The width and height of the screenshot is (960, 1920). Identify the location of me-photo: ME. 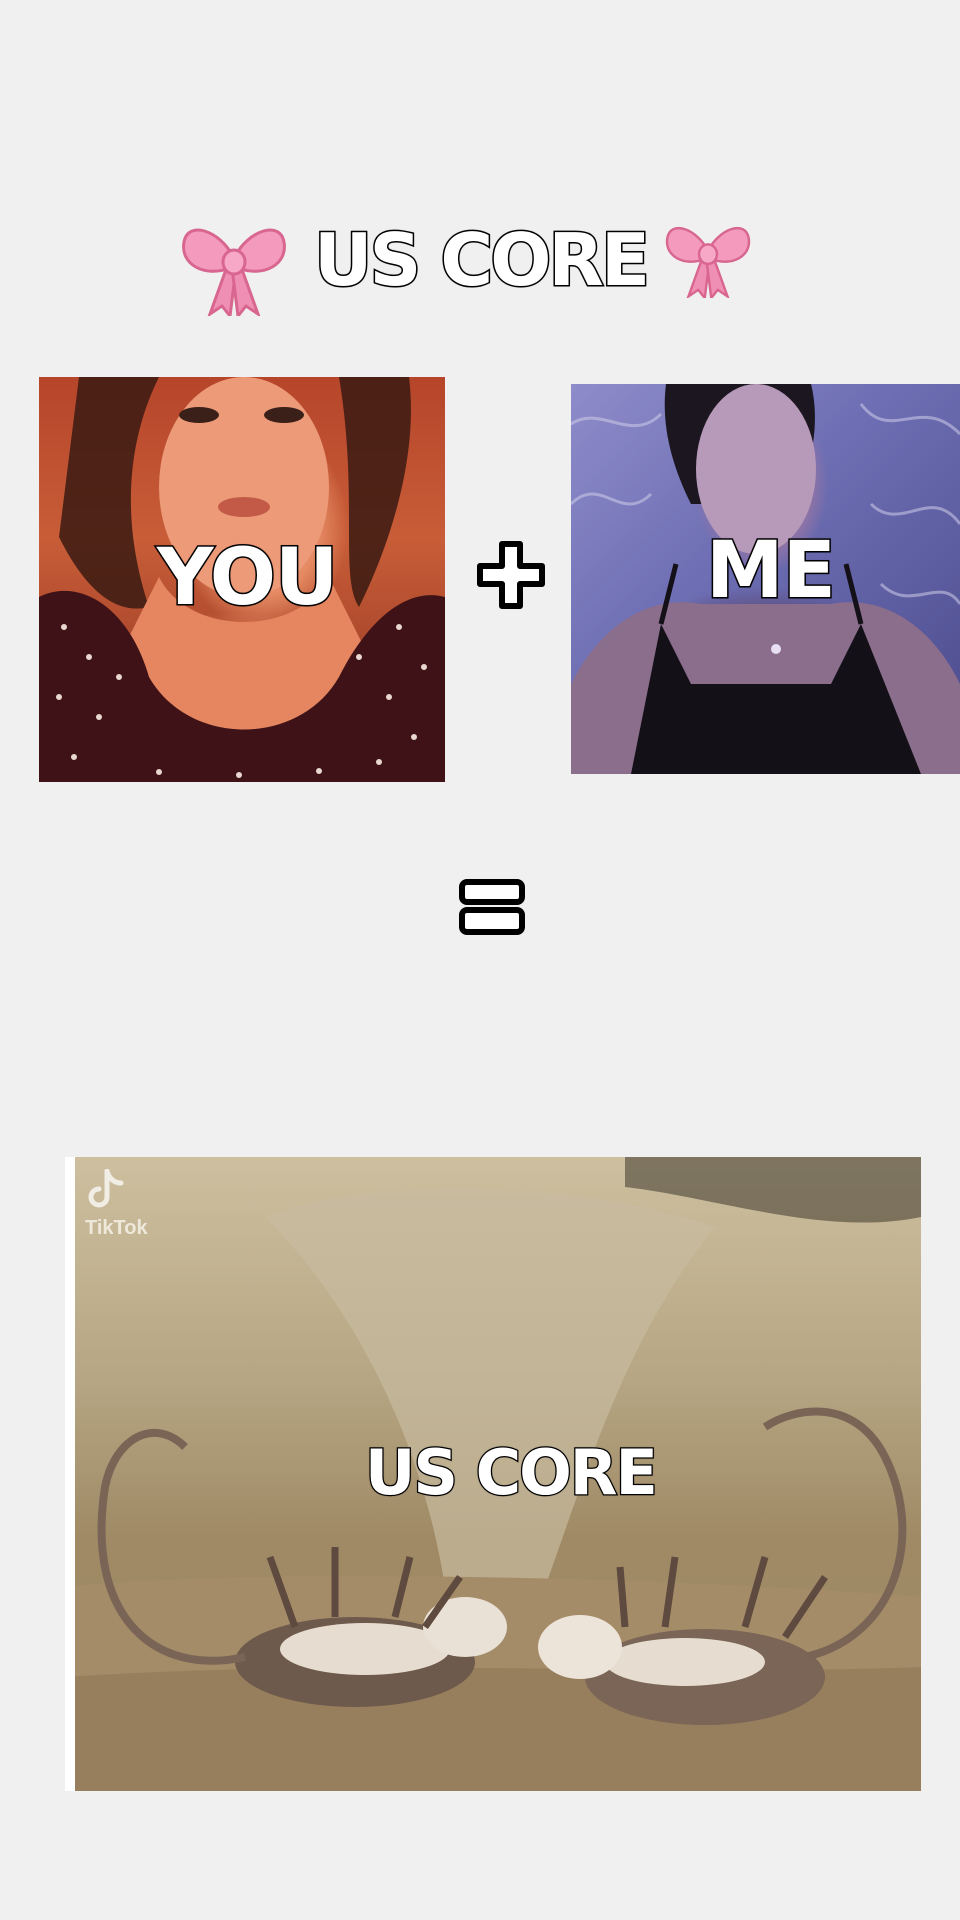
(765, 579).